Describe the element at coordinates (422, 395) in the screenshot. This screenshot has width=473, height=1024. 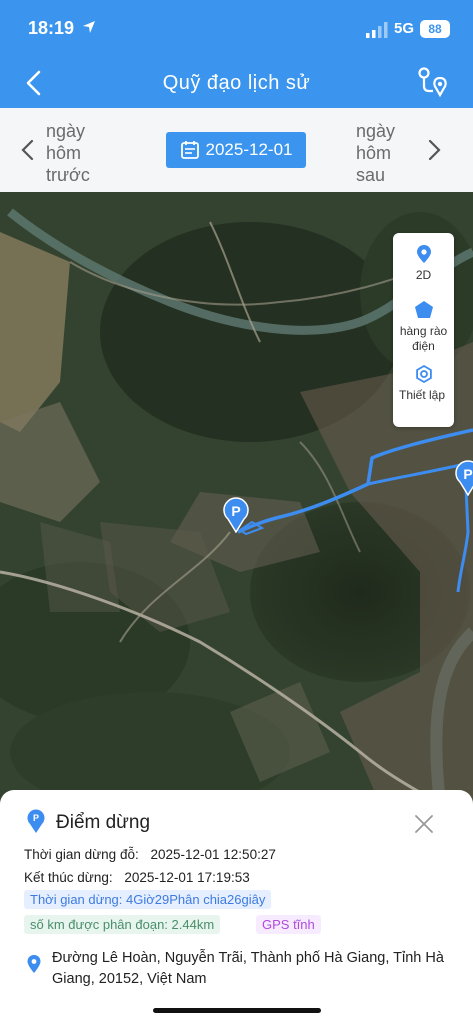
I see `settings-label: Thiết lập` at that location.